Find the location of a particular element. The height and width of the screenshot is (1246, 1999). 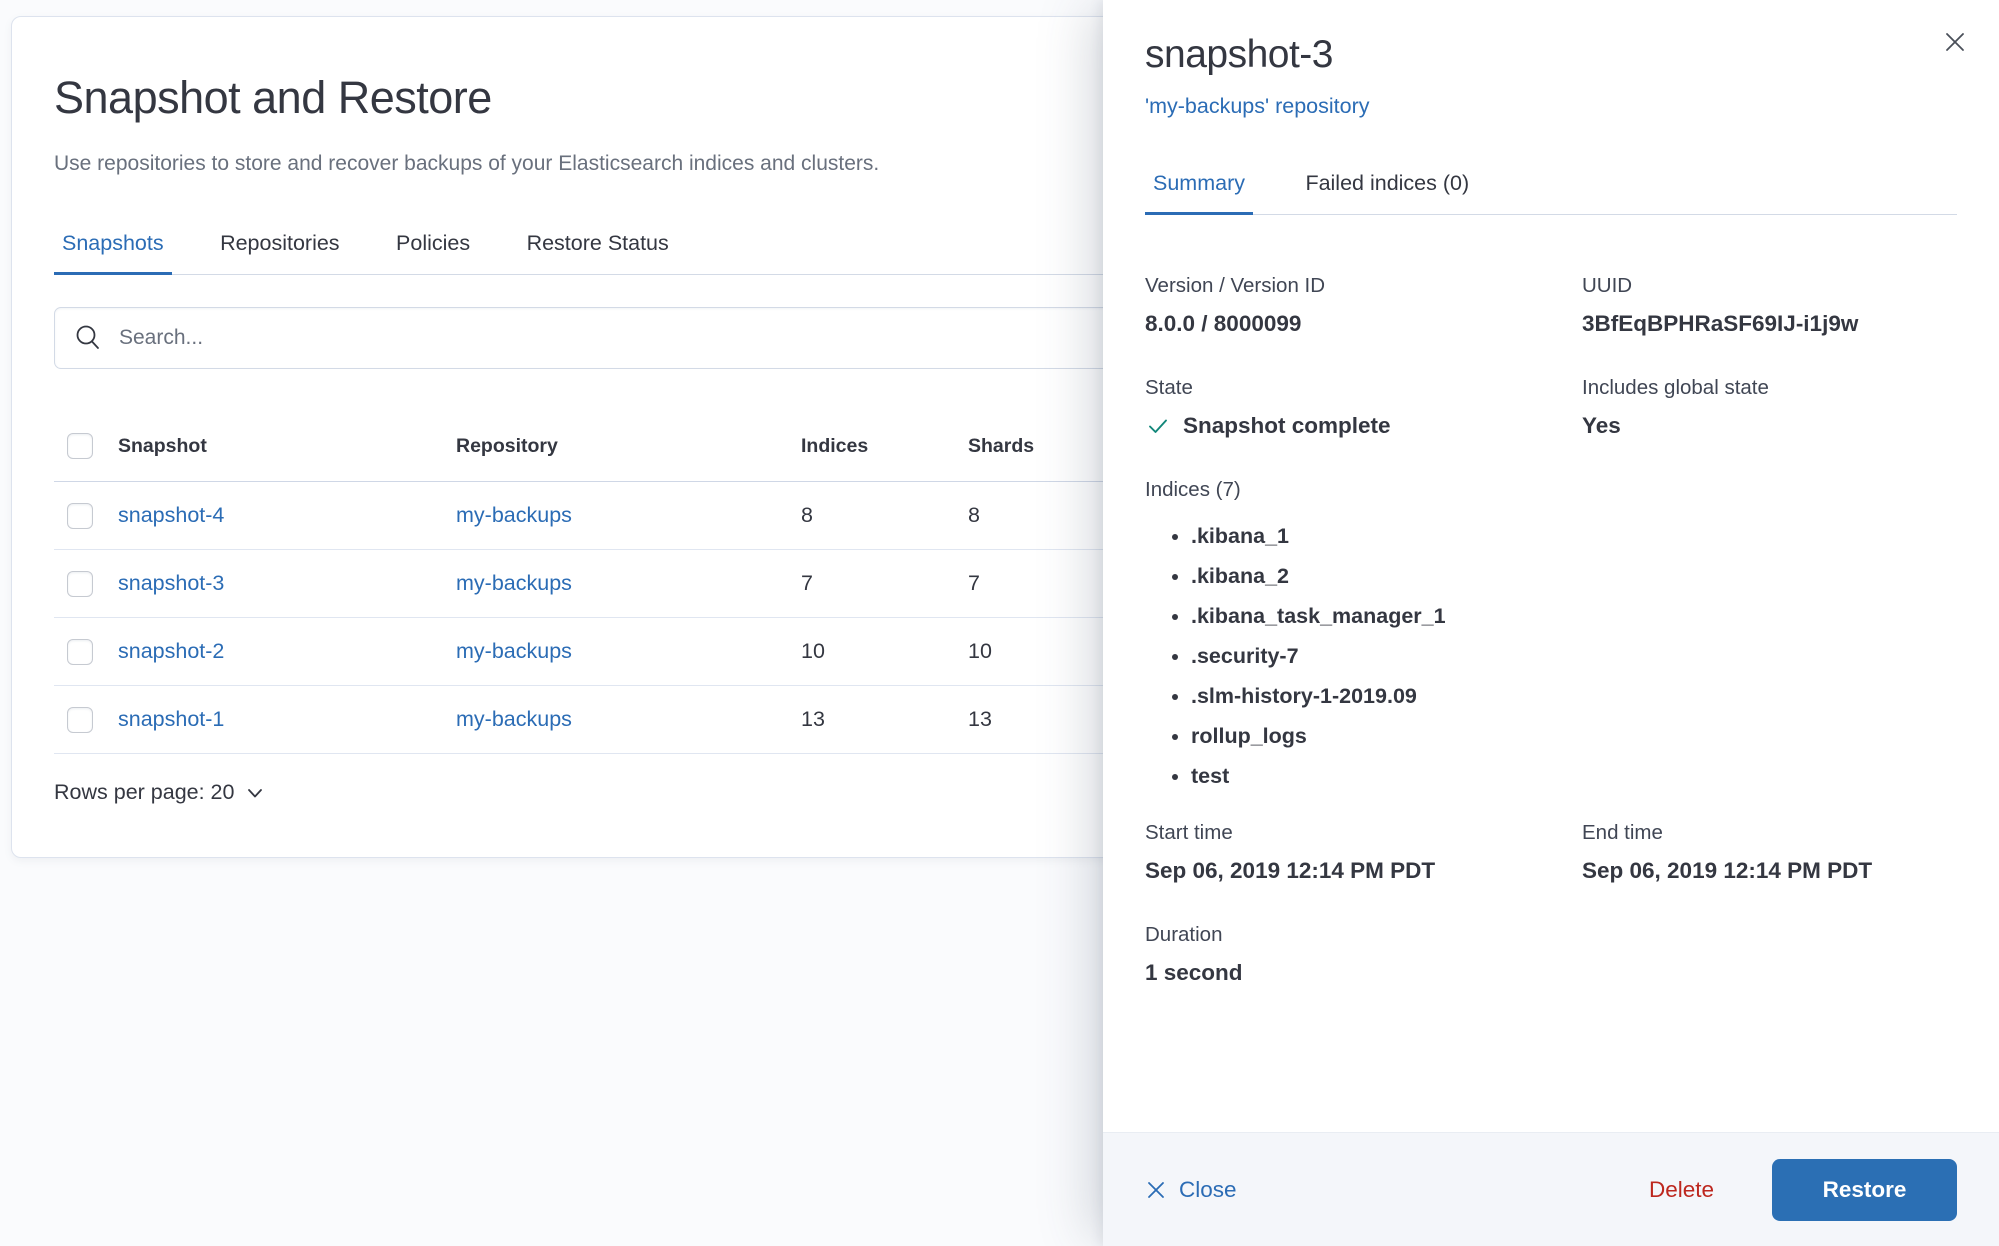

column-header-snapshot: Snapshot is located at coordinates (287, 447).